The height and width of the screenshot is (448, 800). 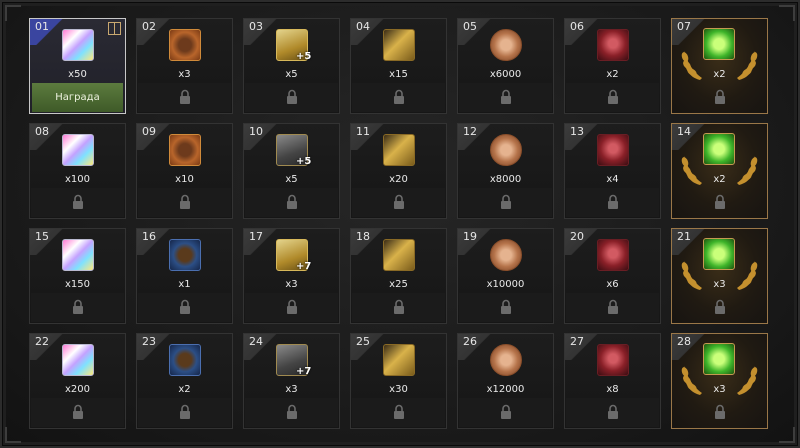 I want to click on reward-quantity: x100, so click(x=77, y=179).